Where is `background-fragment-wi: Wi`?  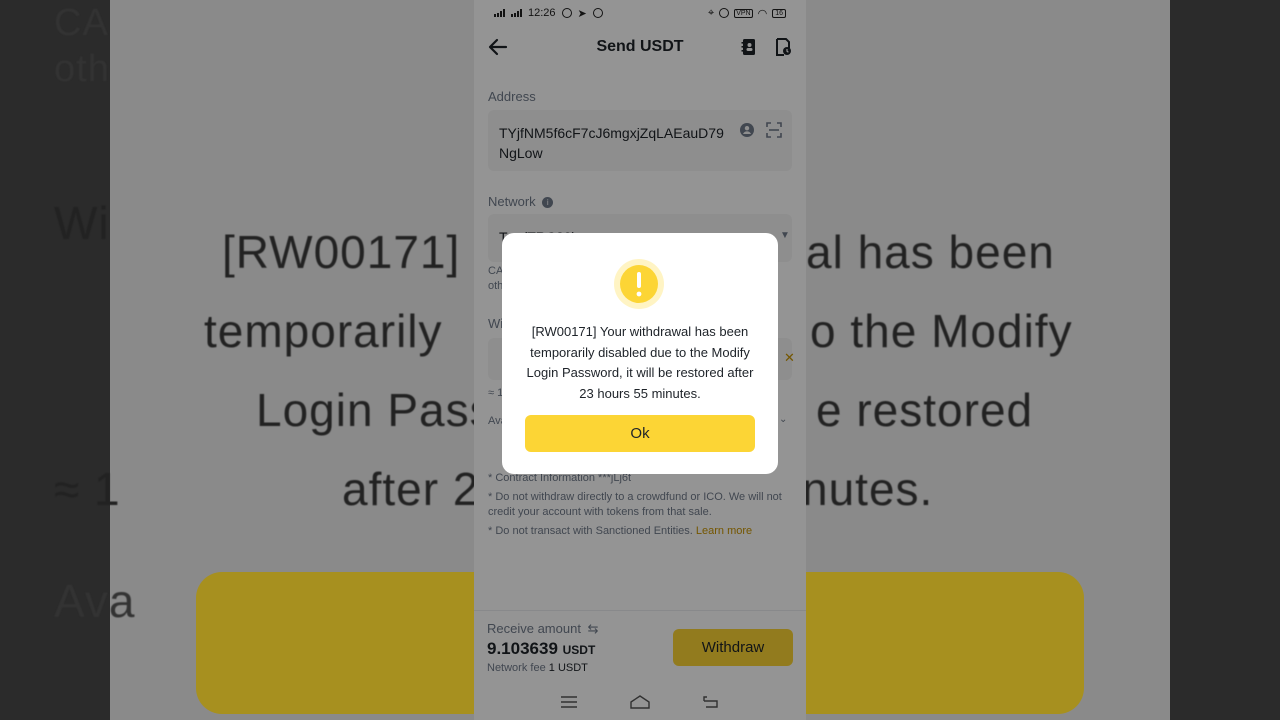 background-fragment-wi: Wi is located at coordinates (82, 223).